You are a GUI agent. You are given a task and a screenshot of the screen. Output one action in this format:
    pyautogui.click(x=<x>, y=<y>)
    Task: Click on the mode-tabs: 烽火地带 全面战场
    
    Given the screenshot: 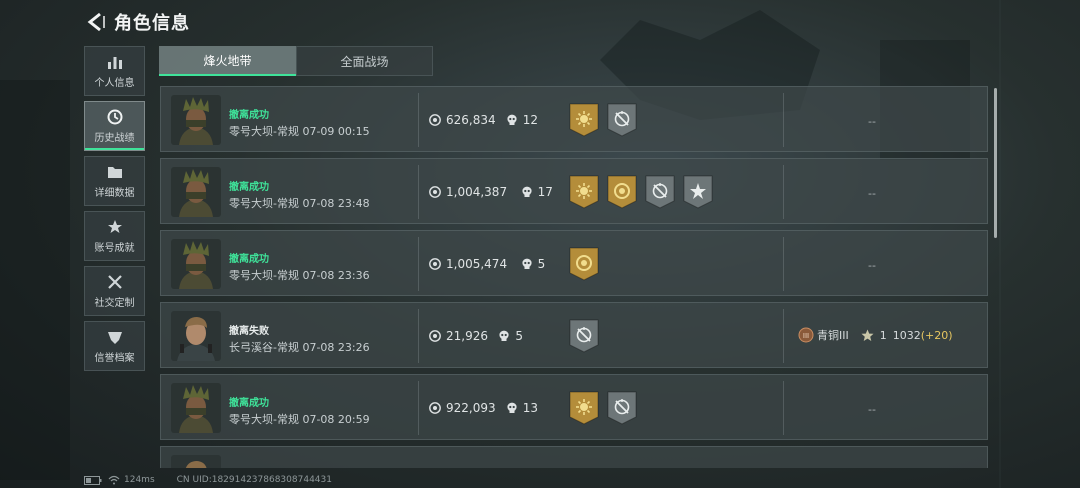 What is the action you would take?
    pyautogui.click(x=296, y=61)
    